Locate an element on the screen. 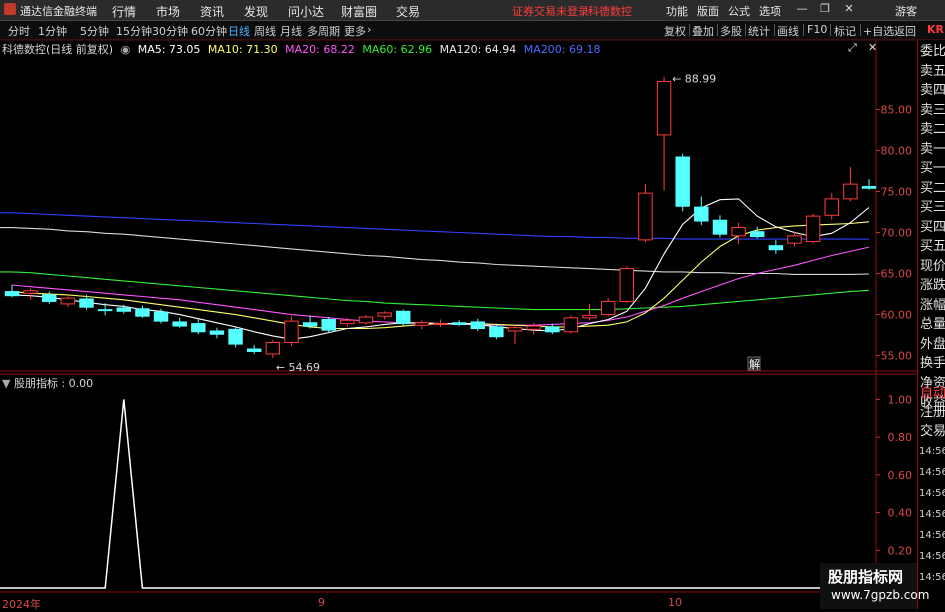 The width and height of the screenshot is (945, 612). menu-ask-xiaoda: 问小达 is located at coordinates (306, 11).